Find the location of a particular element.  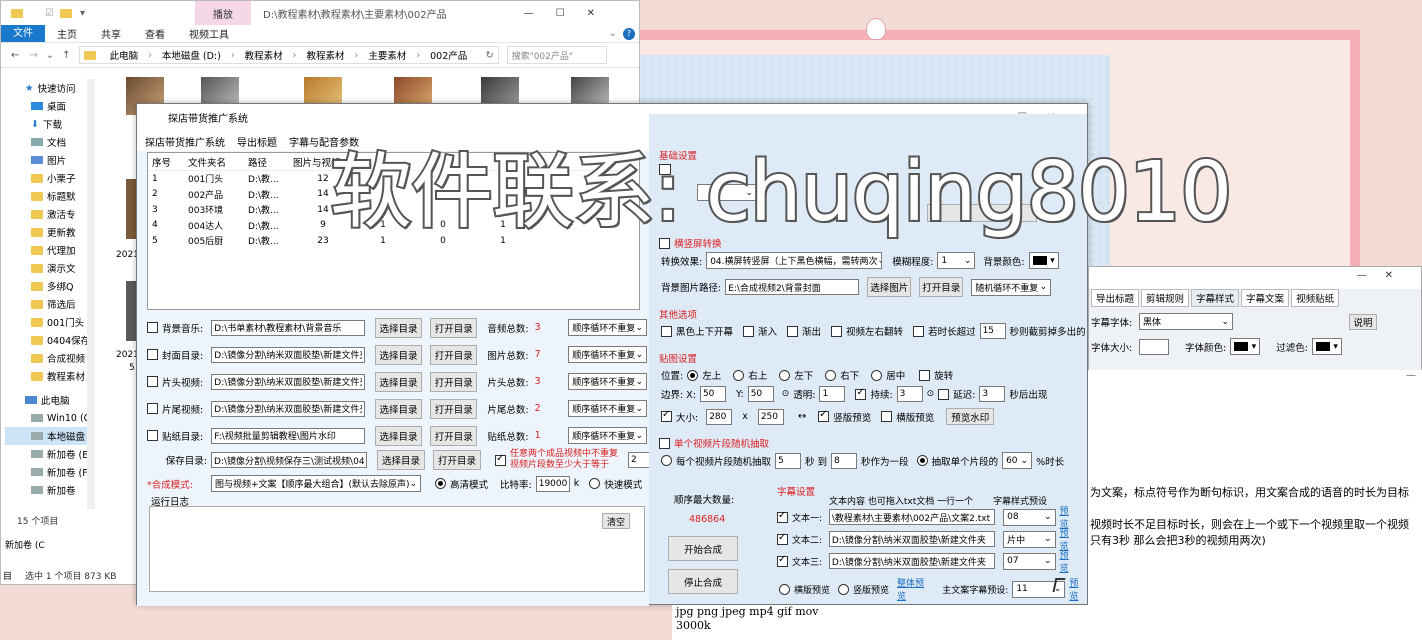

up-icon: ↑ is located at coordinates (66, 55).